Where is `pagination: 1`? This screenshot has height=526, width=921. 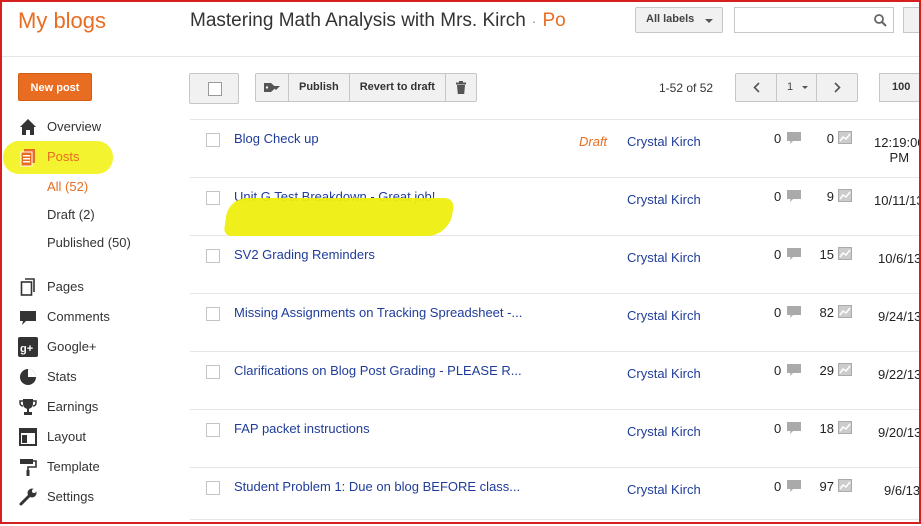 pagination: 1 is located at coordinates (796, 87).